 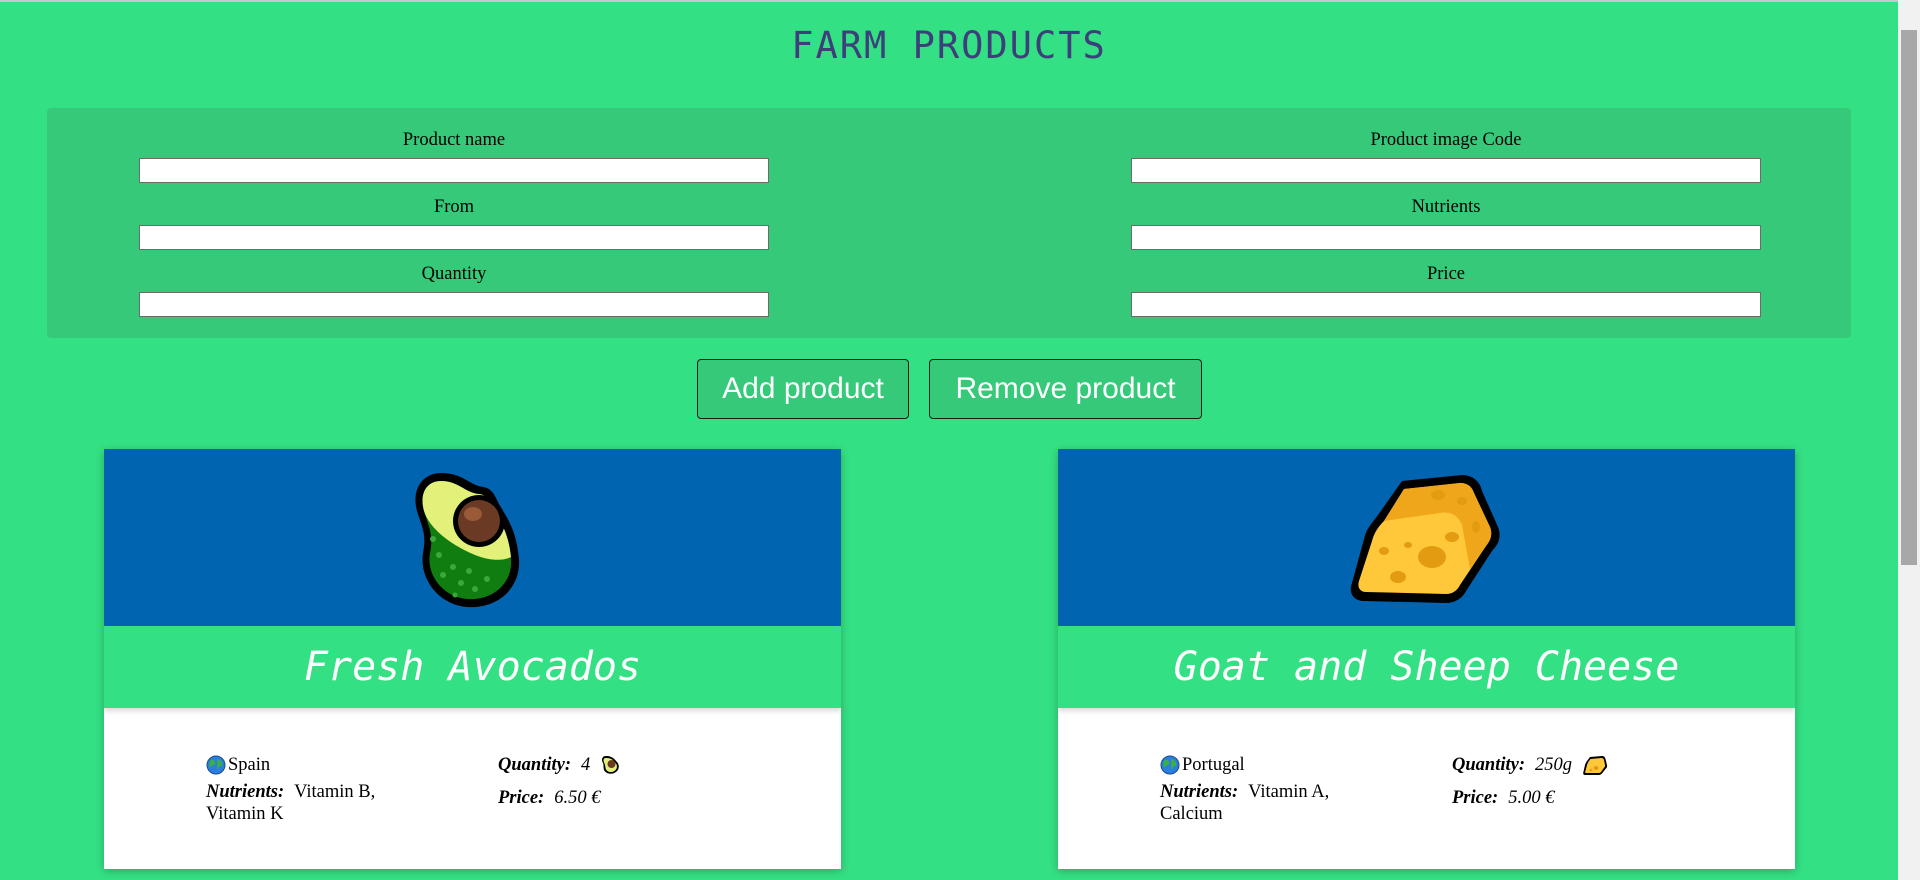 What do you see at coordinates (306, 764) in the screenshot?
I see `product-origin: Spain` at bounding box center [306, 764].